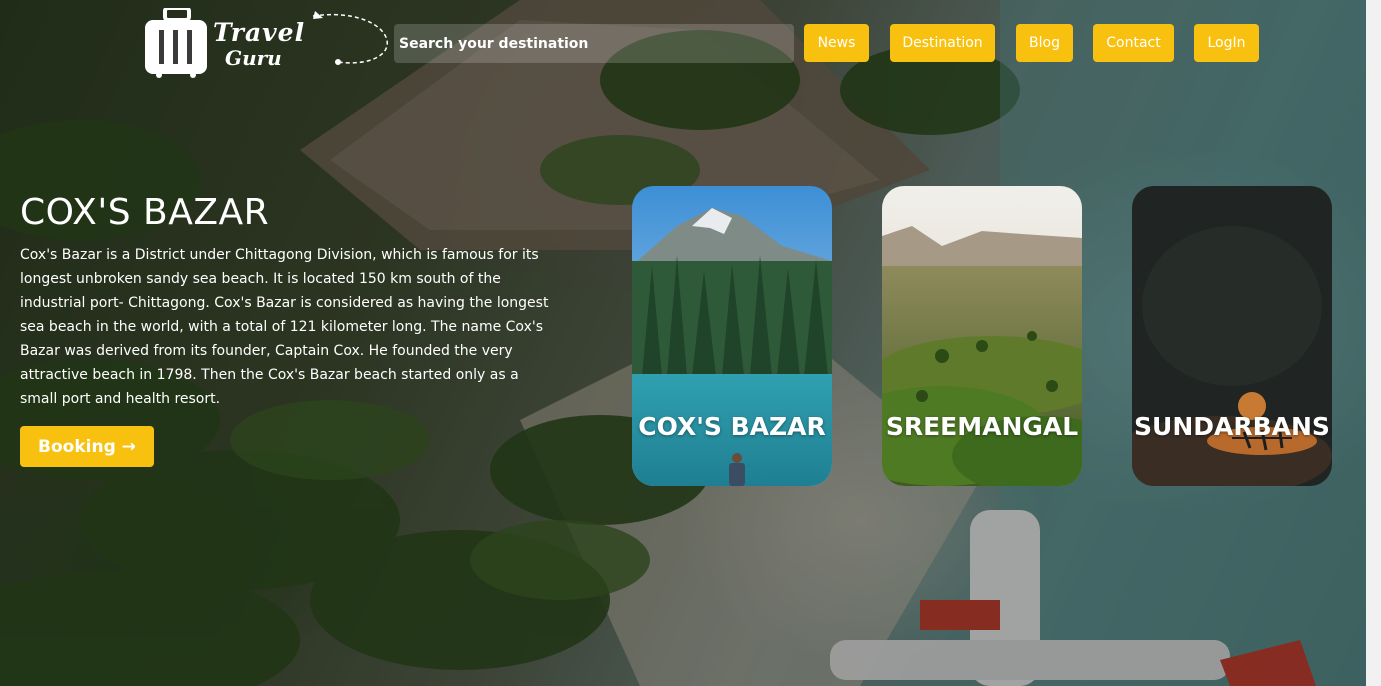  What do you see at coordinates (1373, 343) in the screenshot?
I see `scrollbar-track` at bounding box center [1373, 343].